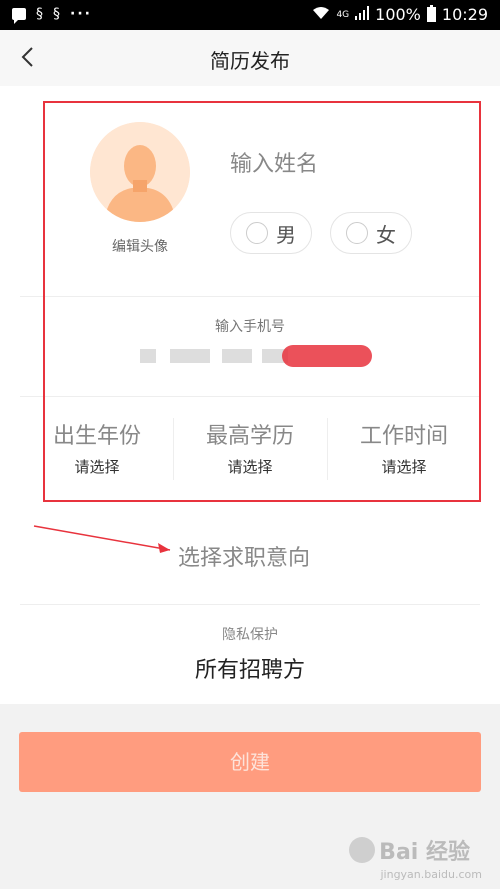 The image size is (500, 889). Describe the element at coordinates (286, 234) in the screenshot. I see `gender-male-label: 男` at that location.